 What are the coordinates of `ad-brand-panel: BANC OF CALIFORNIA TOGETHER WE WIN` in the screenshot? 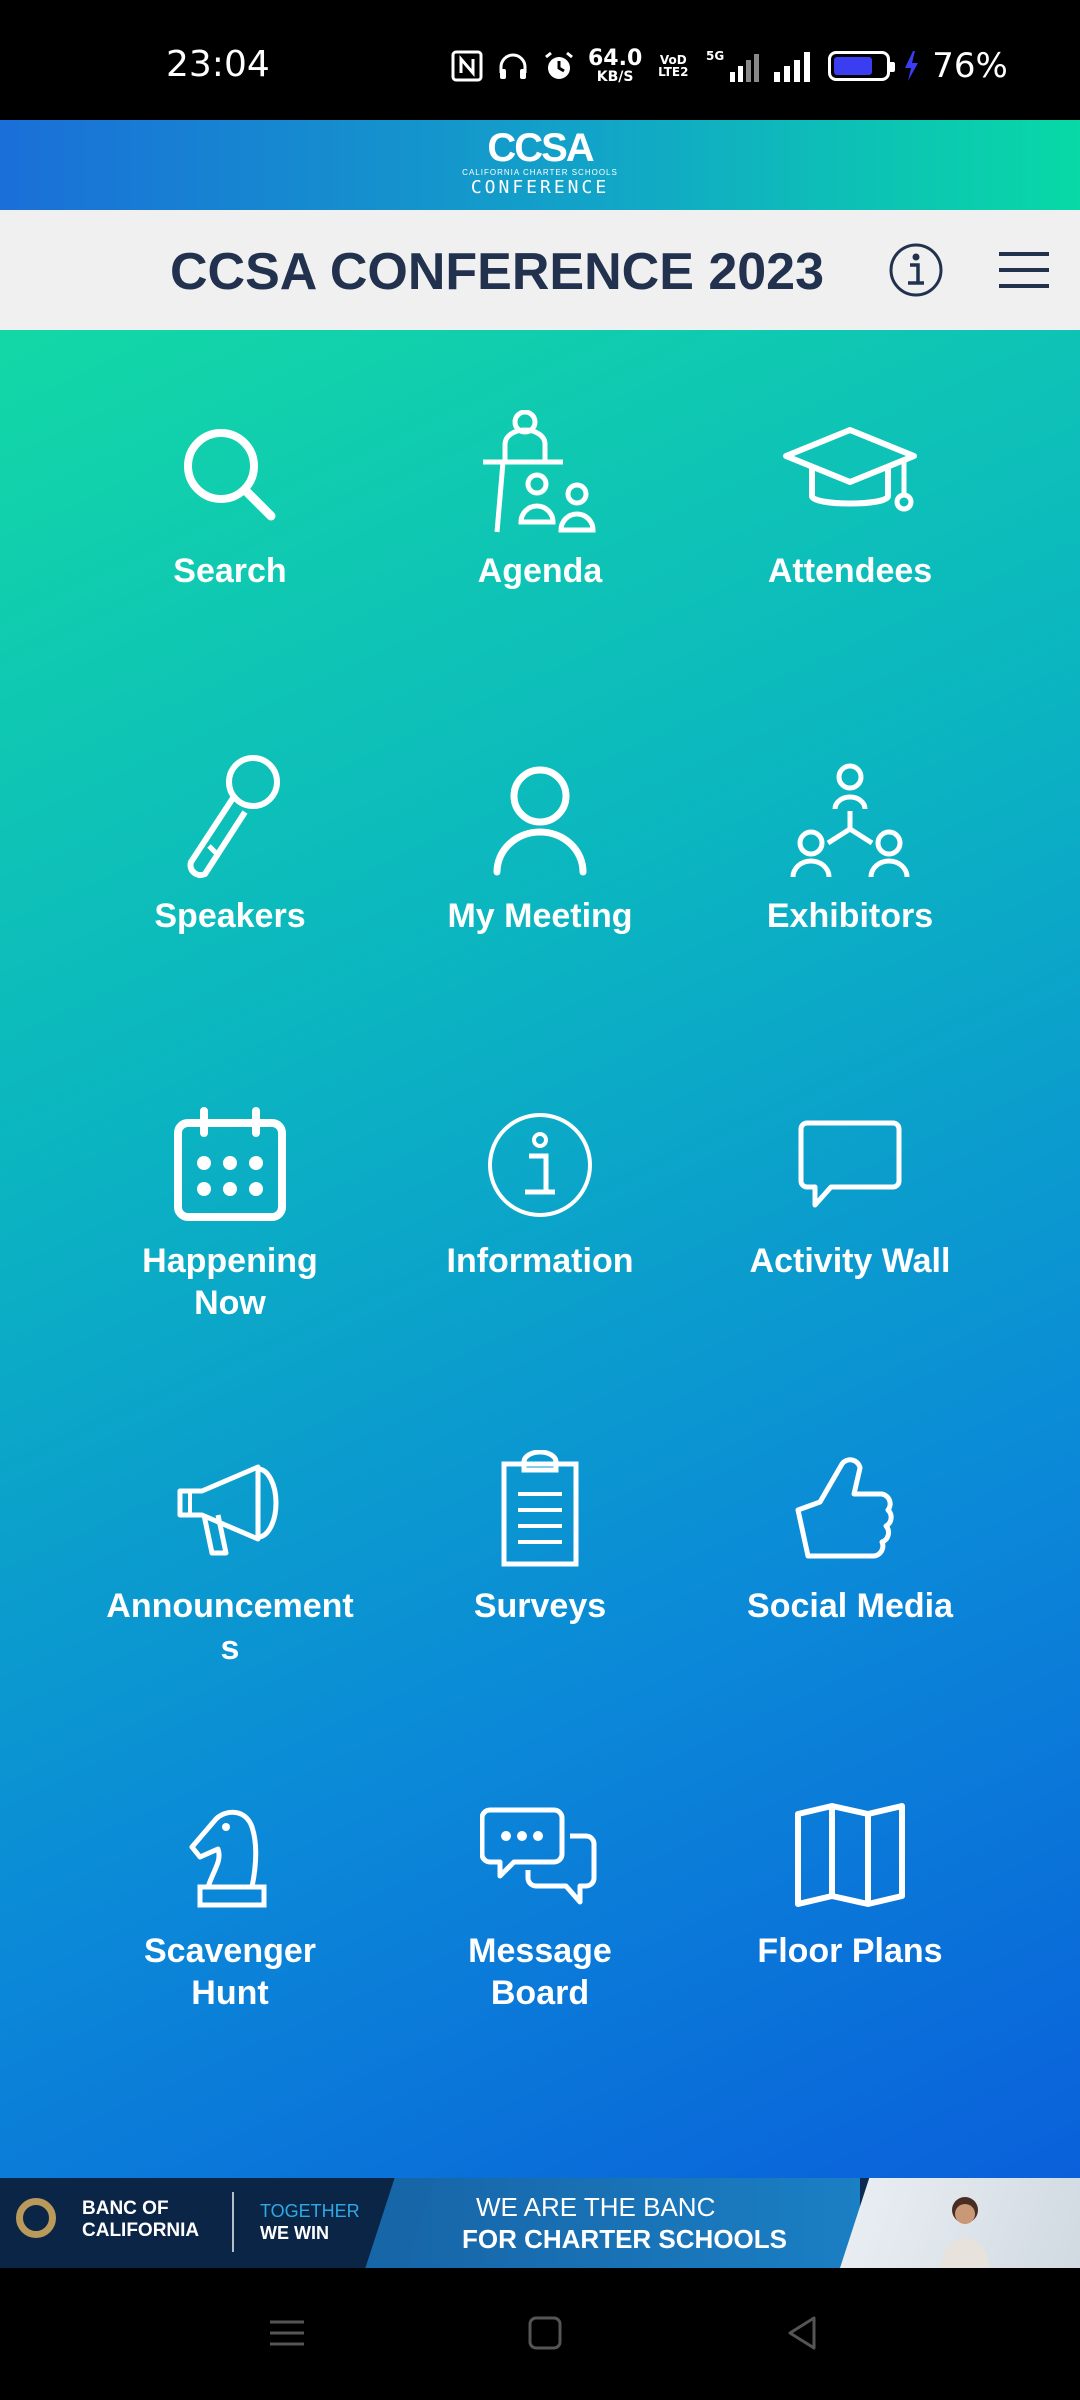 It's located at (200, 2223).